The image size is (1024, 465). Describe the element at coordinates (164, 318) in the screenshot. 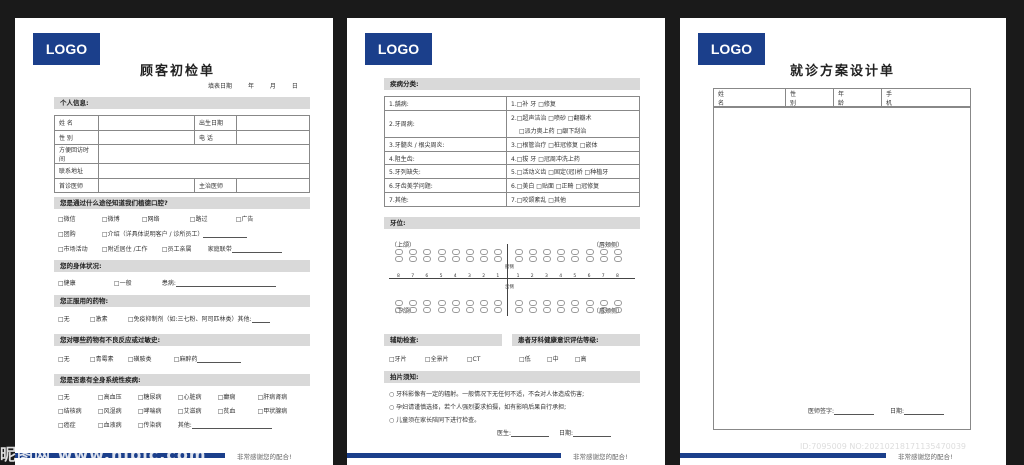

I see `meds-options: □无 □激素 □免疫抑制剂（如:三七粉、阿司匹林类）其他:` at that location.